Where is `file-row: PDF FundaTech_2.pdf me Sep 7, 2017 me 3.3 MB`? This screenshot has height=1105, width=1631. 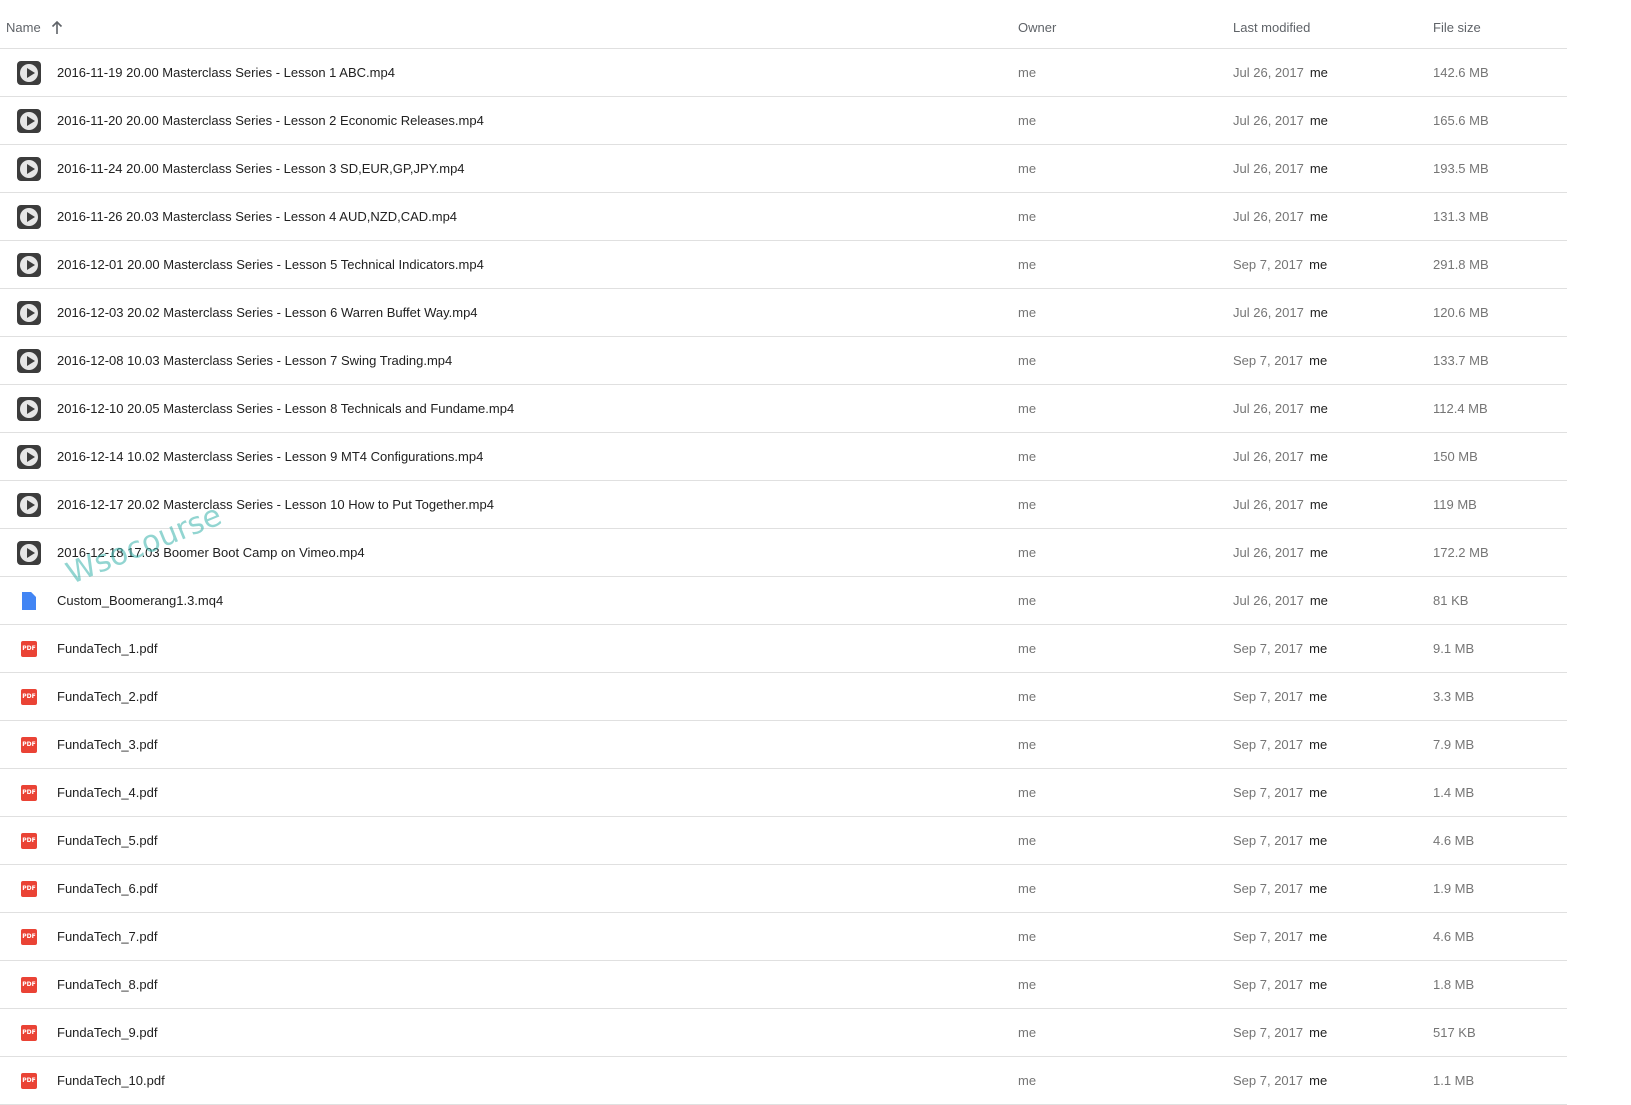
file-row: PDF FundaTech_2.pdf me Sep 7, 2017 me 3.3 MB is located at coordinates (783, 697).